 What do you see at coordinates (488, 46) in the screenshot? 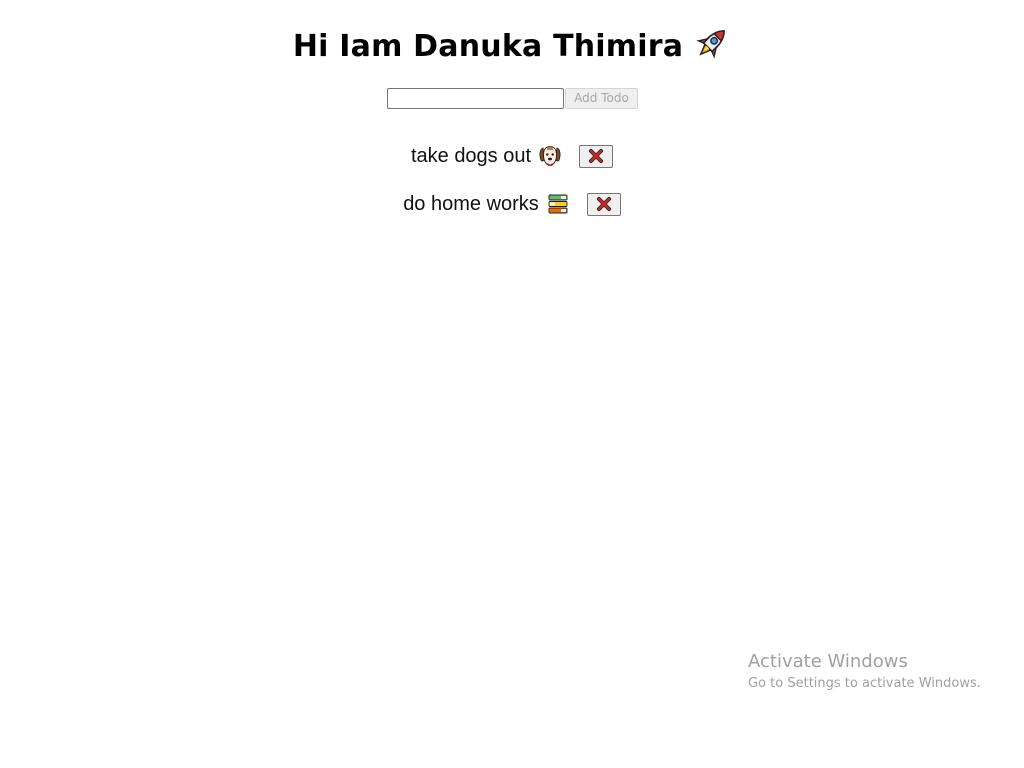
I see `page-title-text: Hi Iam Danuka Thimira` at bounding box center [488, 46].